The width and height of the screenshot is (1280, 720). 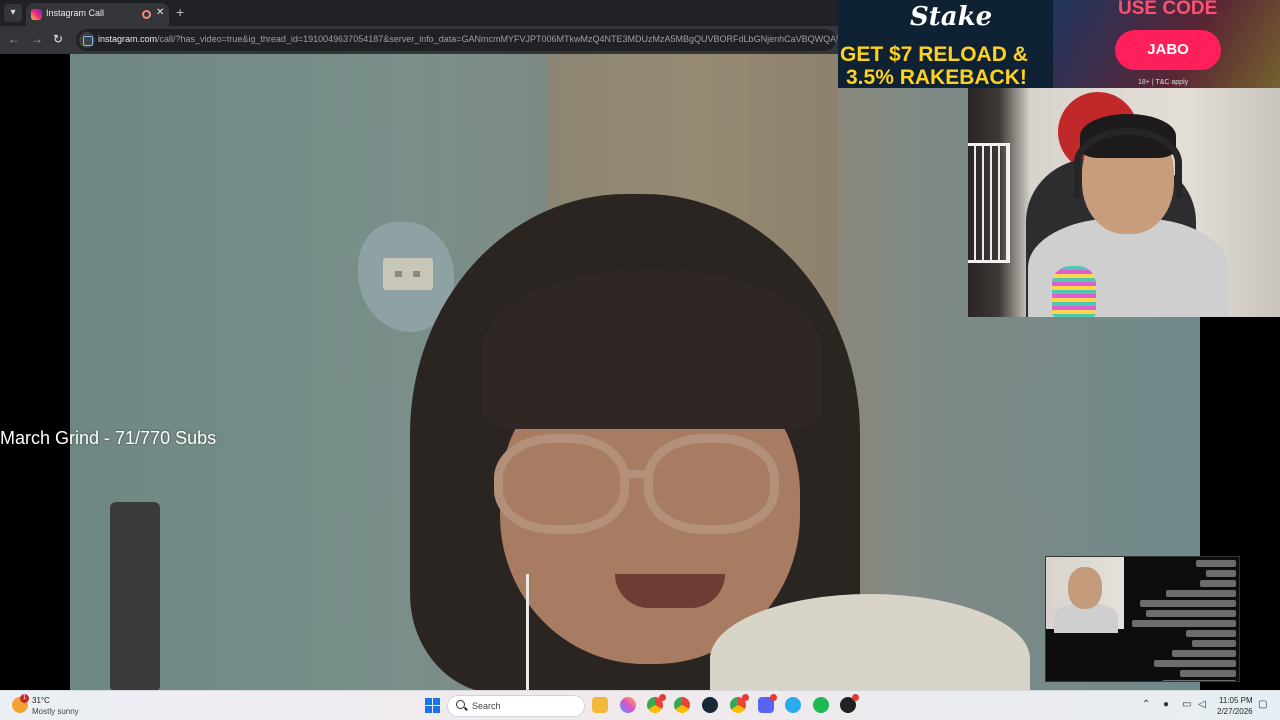 What do you see at coordinates (1235, 711) in the screenshot?
I see `clock-date: 2/27/2026` at bounding box center [1235, 711].